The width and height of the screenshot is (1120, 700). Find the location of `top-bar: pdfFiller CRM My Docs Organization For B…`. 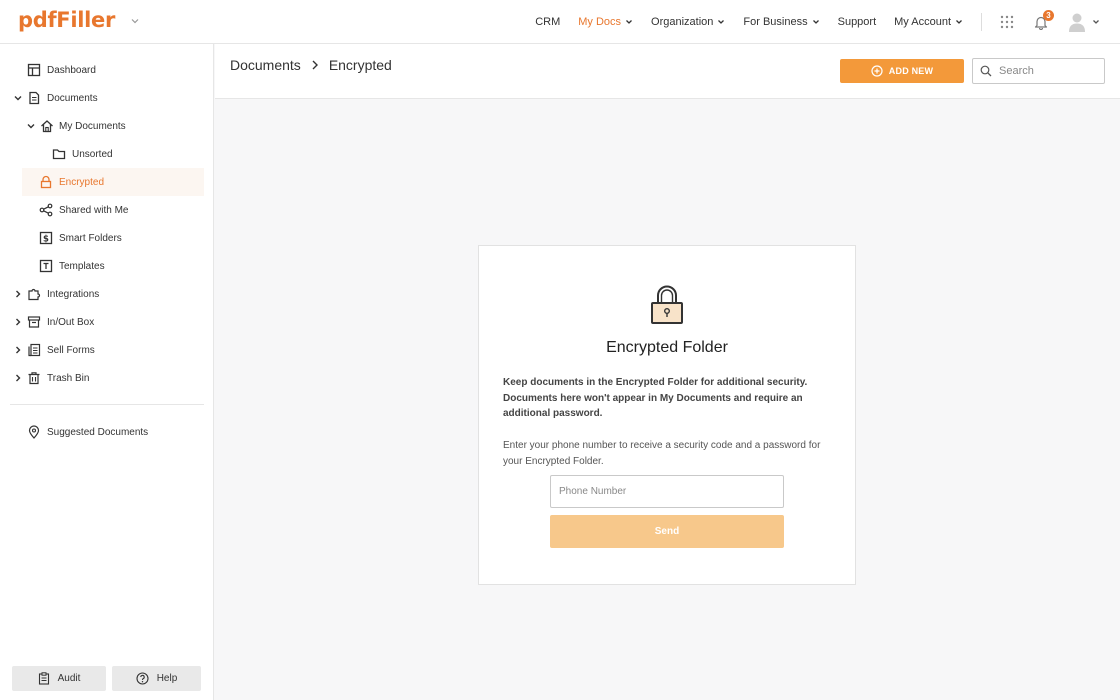

top-bar: pdfFiller CRM My Docs Organization For B… is located at coordinates (560, 22).